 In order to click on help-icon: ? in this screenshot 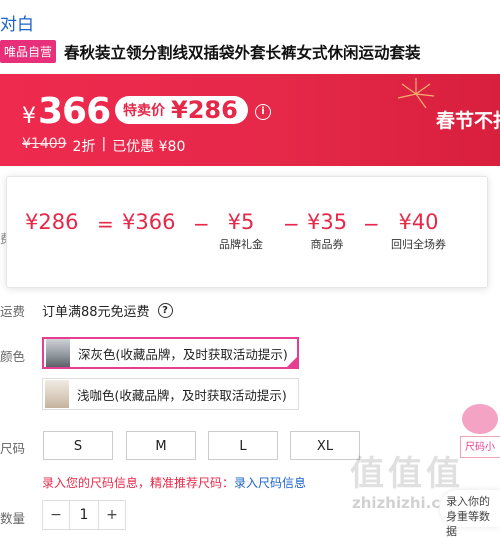, I will do `click(165, 310)`.